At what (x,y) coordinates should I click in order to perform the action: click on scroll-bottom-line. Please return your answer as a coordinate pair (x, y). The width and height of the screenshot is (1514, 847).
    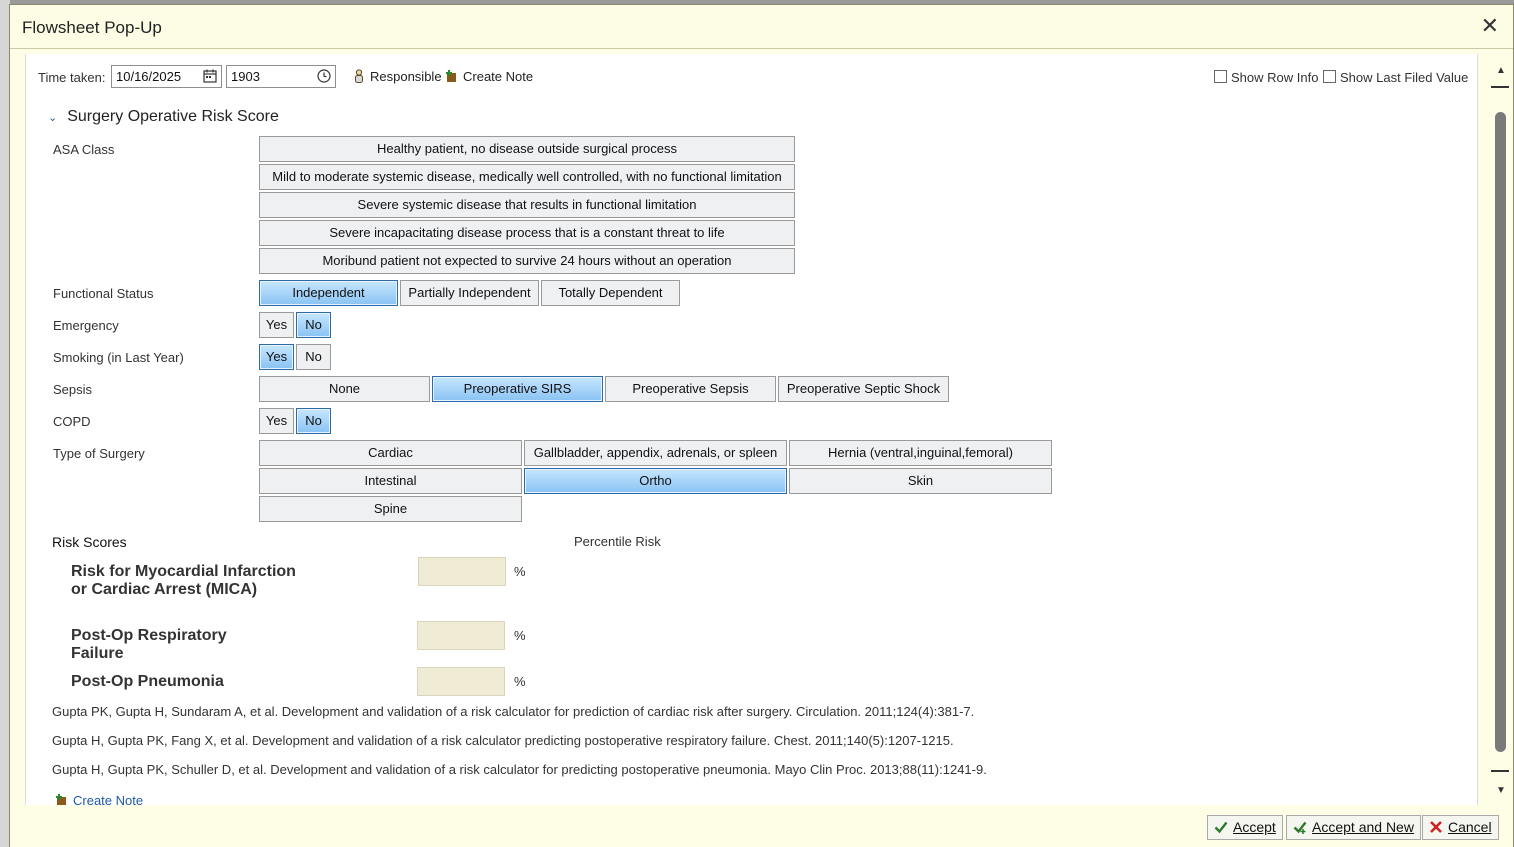
    Looking at the image, I should click on (1500, 771).